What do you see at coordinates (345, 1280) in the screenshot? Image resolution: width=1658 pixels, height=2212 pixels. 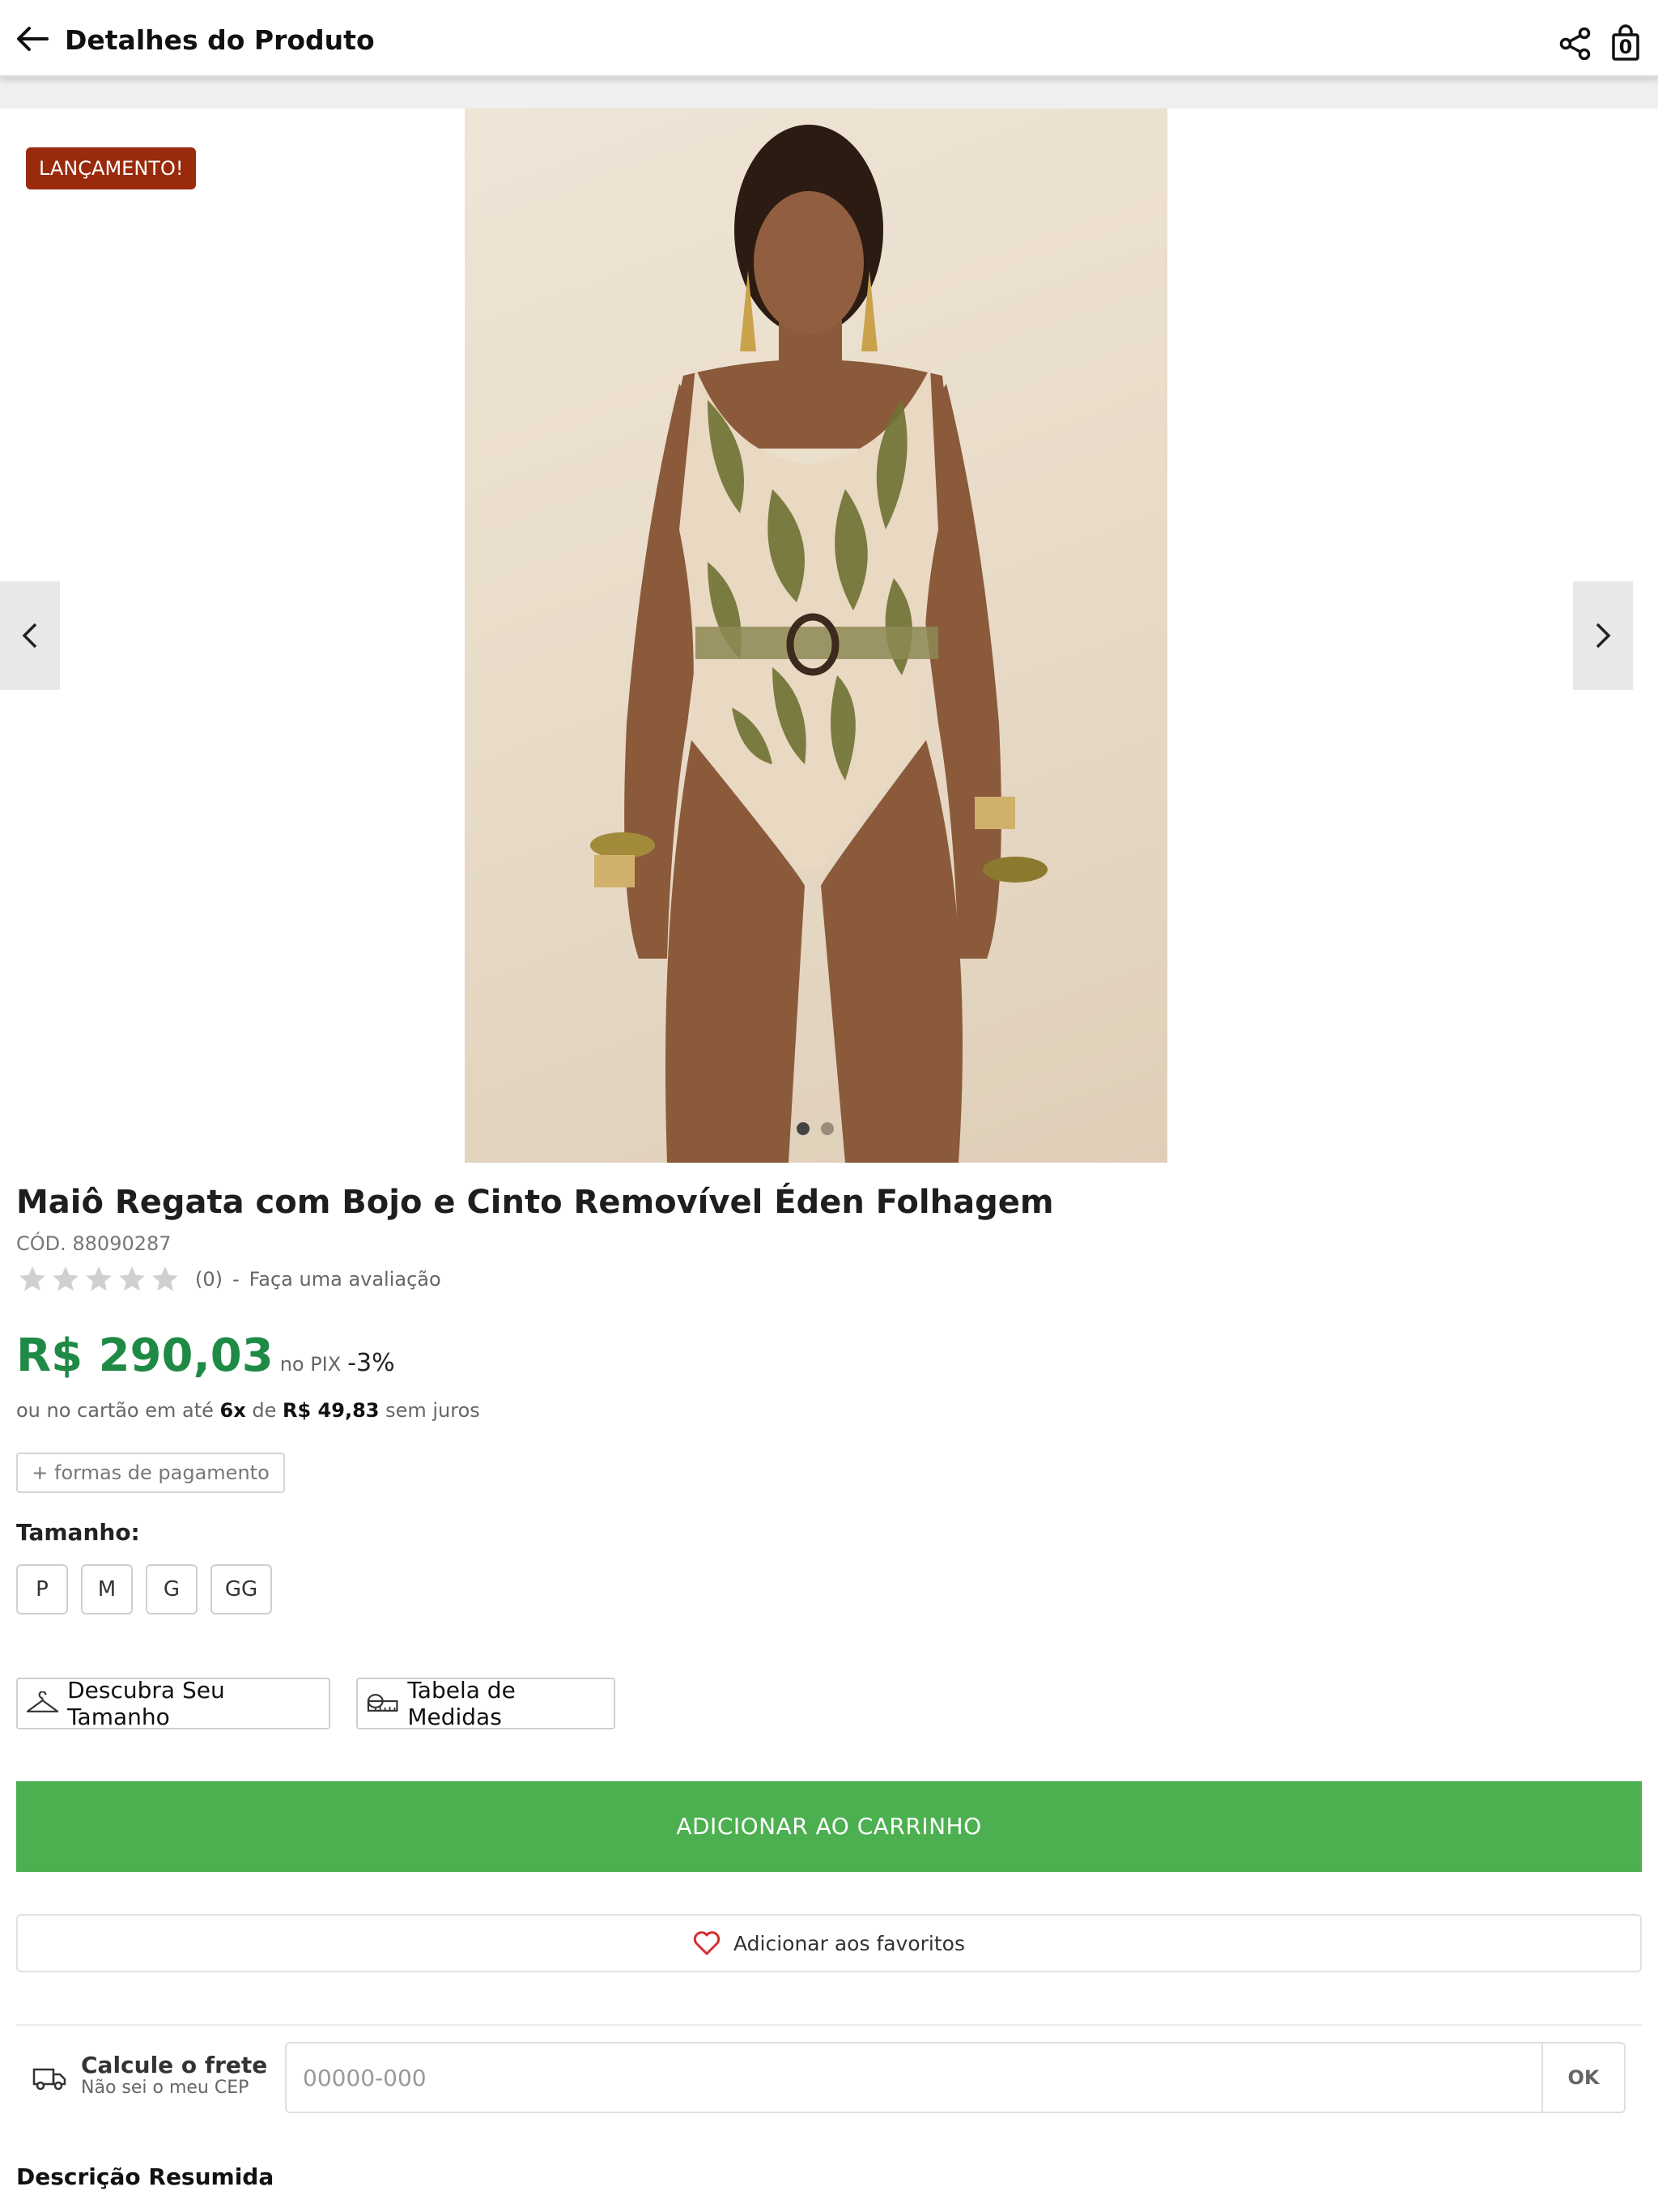 I see `write-review-link: Faça uma avaliação` at bounding box center [345, 1280].